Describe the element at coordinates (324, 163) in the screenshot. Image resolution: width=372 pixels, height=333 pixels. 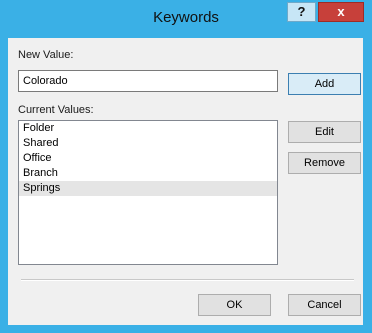
I see `remove-button: Remove` at that location.